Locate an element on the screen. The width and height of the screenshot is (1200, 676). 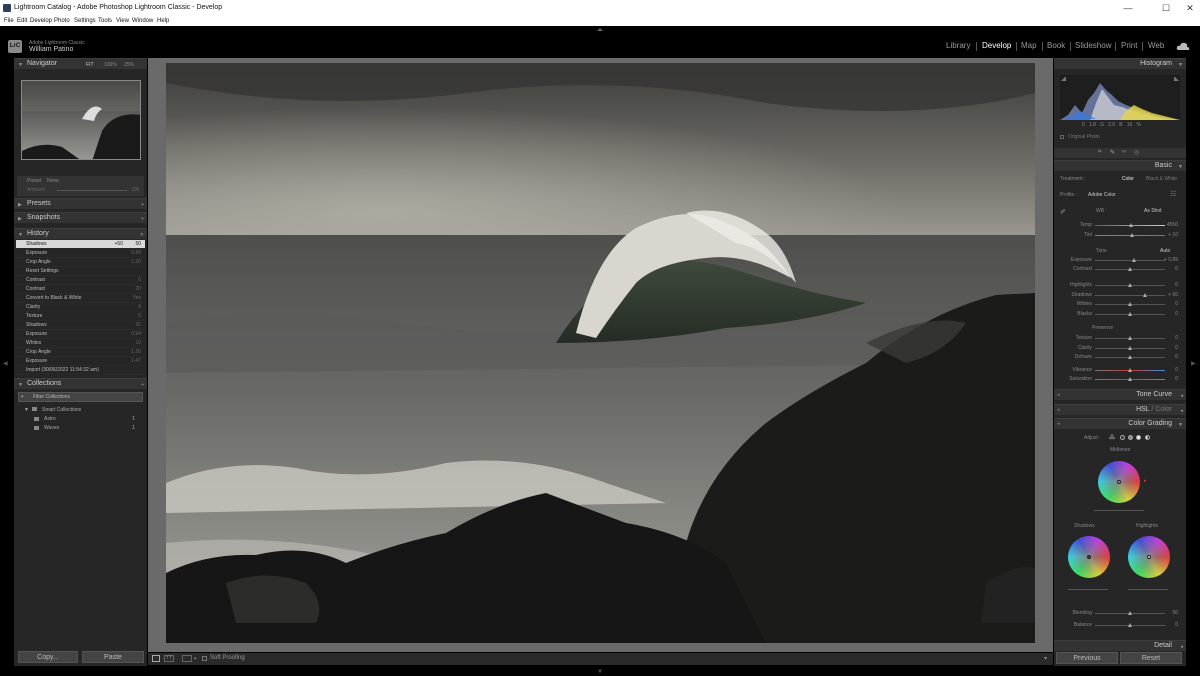
collapse-left-icon: ◀ is located at coordinates (5, 363).